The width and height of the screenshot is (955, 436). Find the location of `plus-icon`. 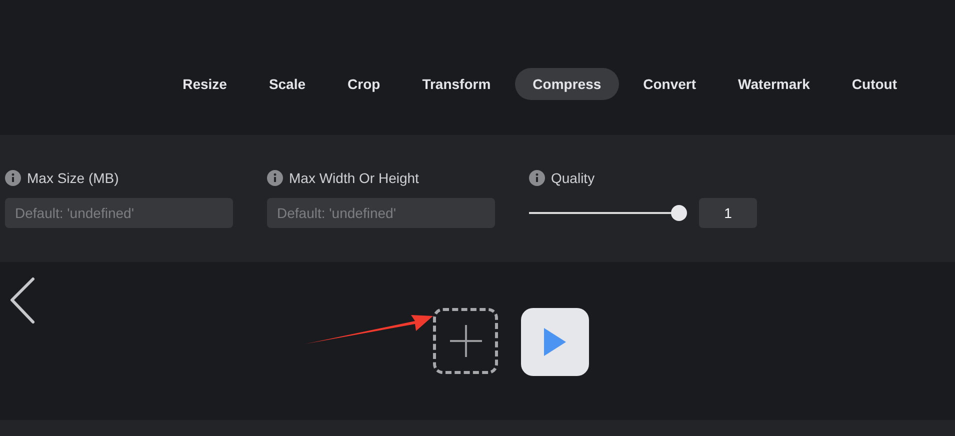

plus-icon is located at coordinates (466, 341).